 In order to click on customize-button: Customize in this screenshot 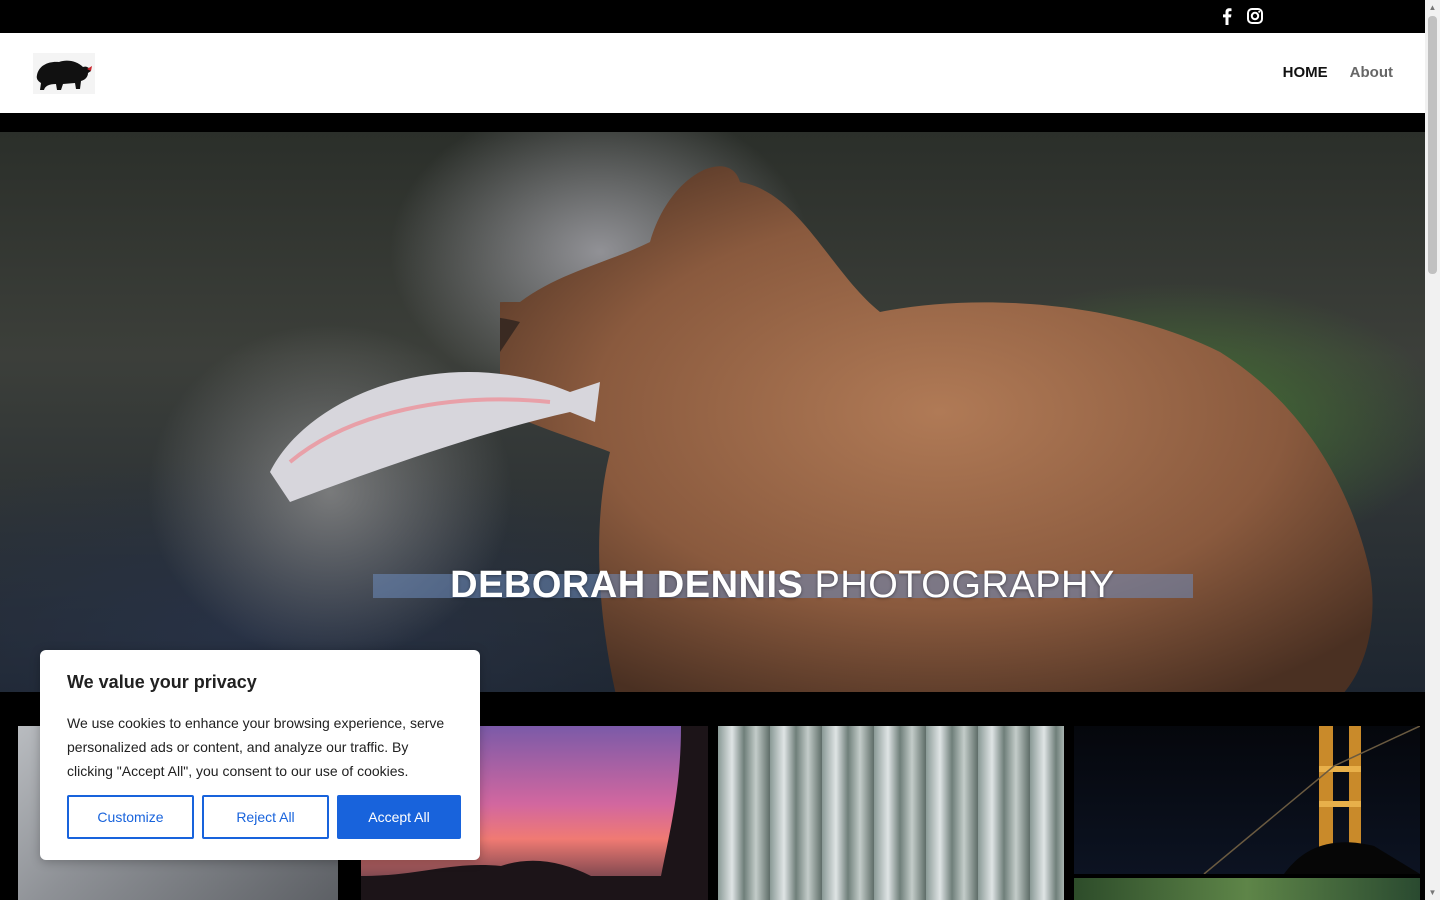, I will do `click(130, 817)`.